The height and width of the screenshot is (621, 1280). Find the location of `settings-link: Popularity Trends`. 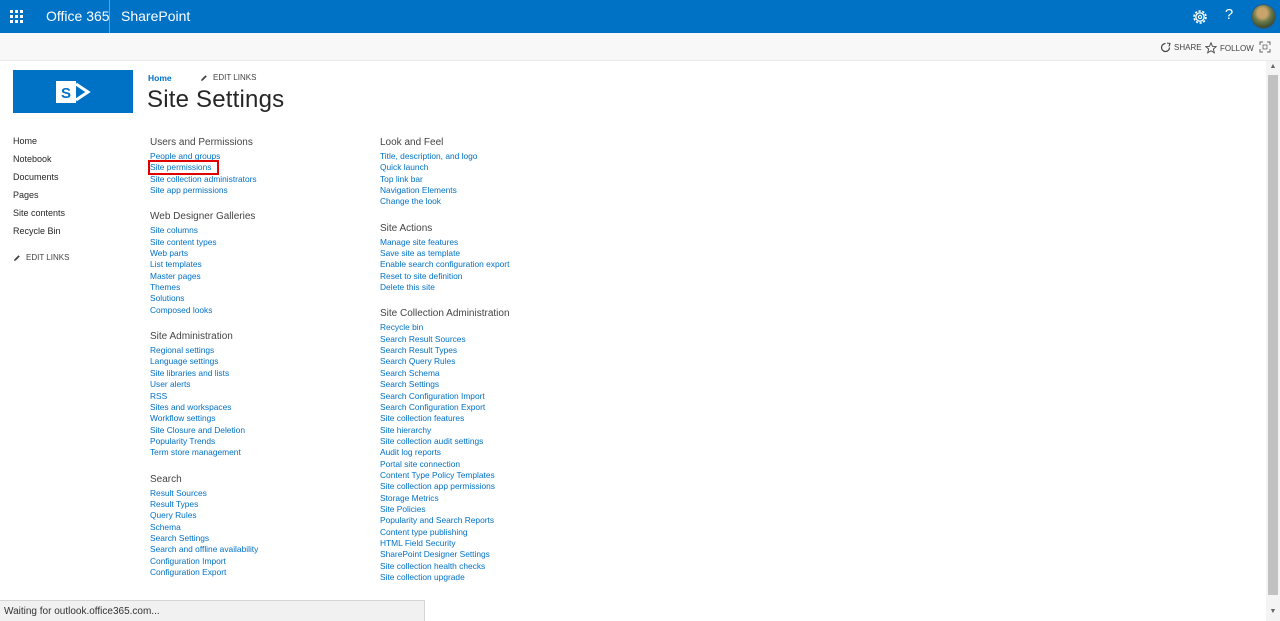

settings-link: Popularity Trends is located at coordinates (204, 441).